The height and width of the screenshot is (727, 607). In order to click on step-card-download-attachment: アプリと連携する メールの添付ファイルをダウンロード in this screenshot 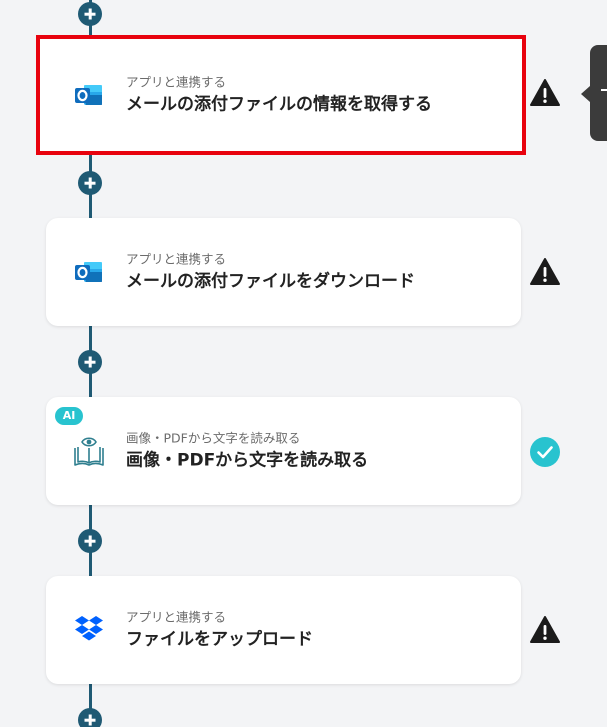, I will do `click(283, 272)`.